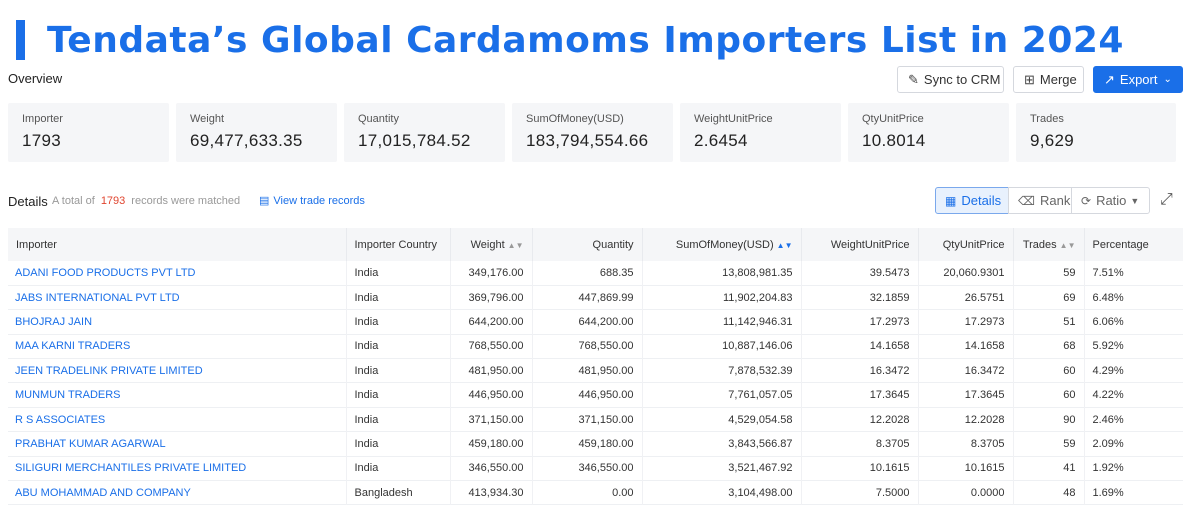 The image size is (1190, 511). Describe the element at coordinates (177, 444) in the screenshot. I see `cell-importer-name: PRABHAT KUMAR AGARWAL` at that location.